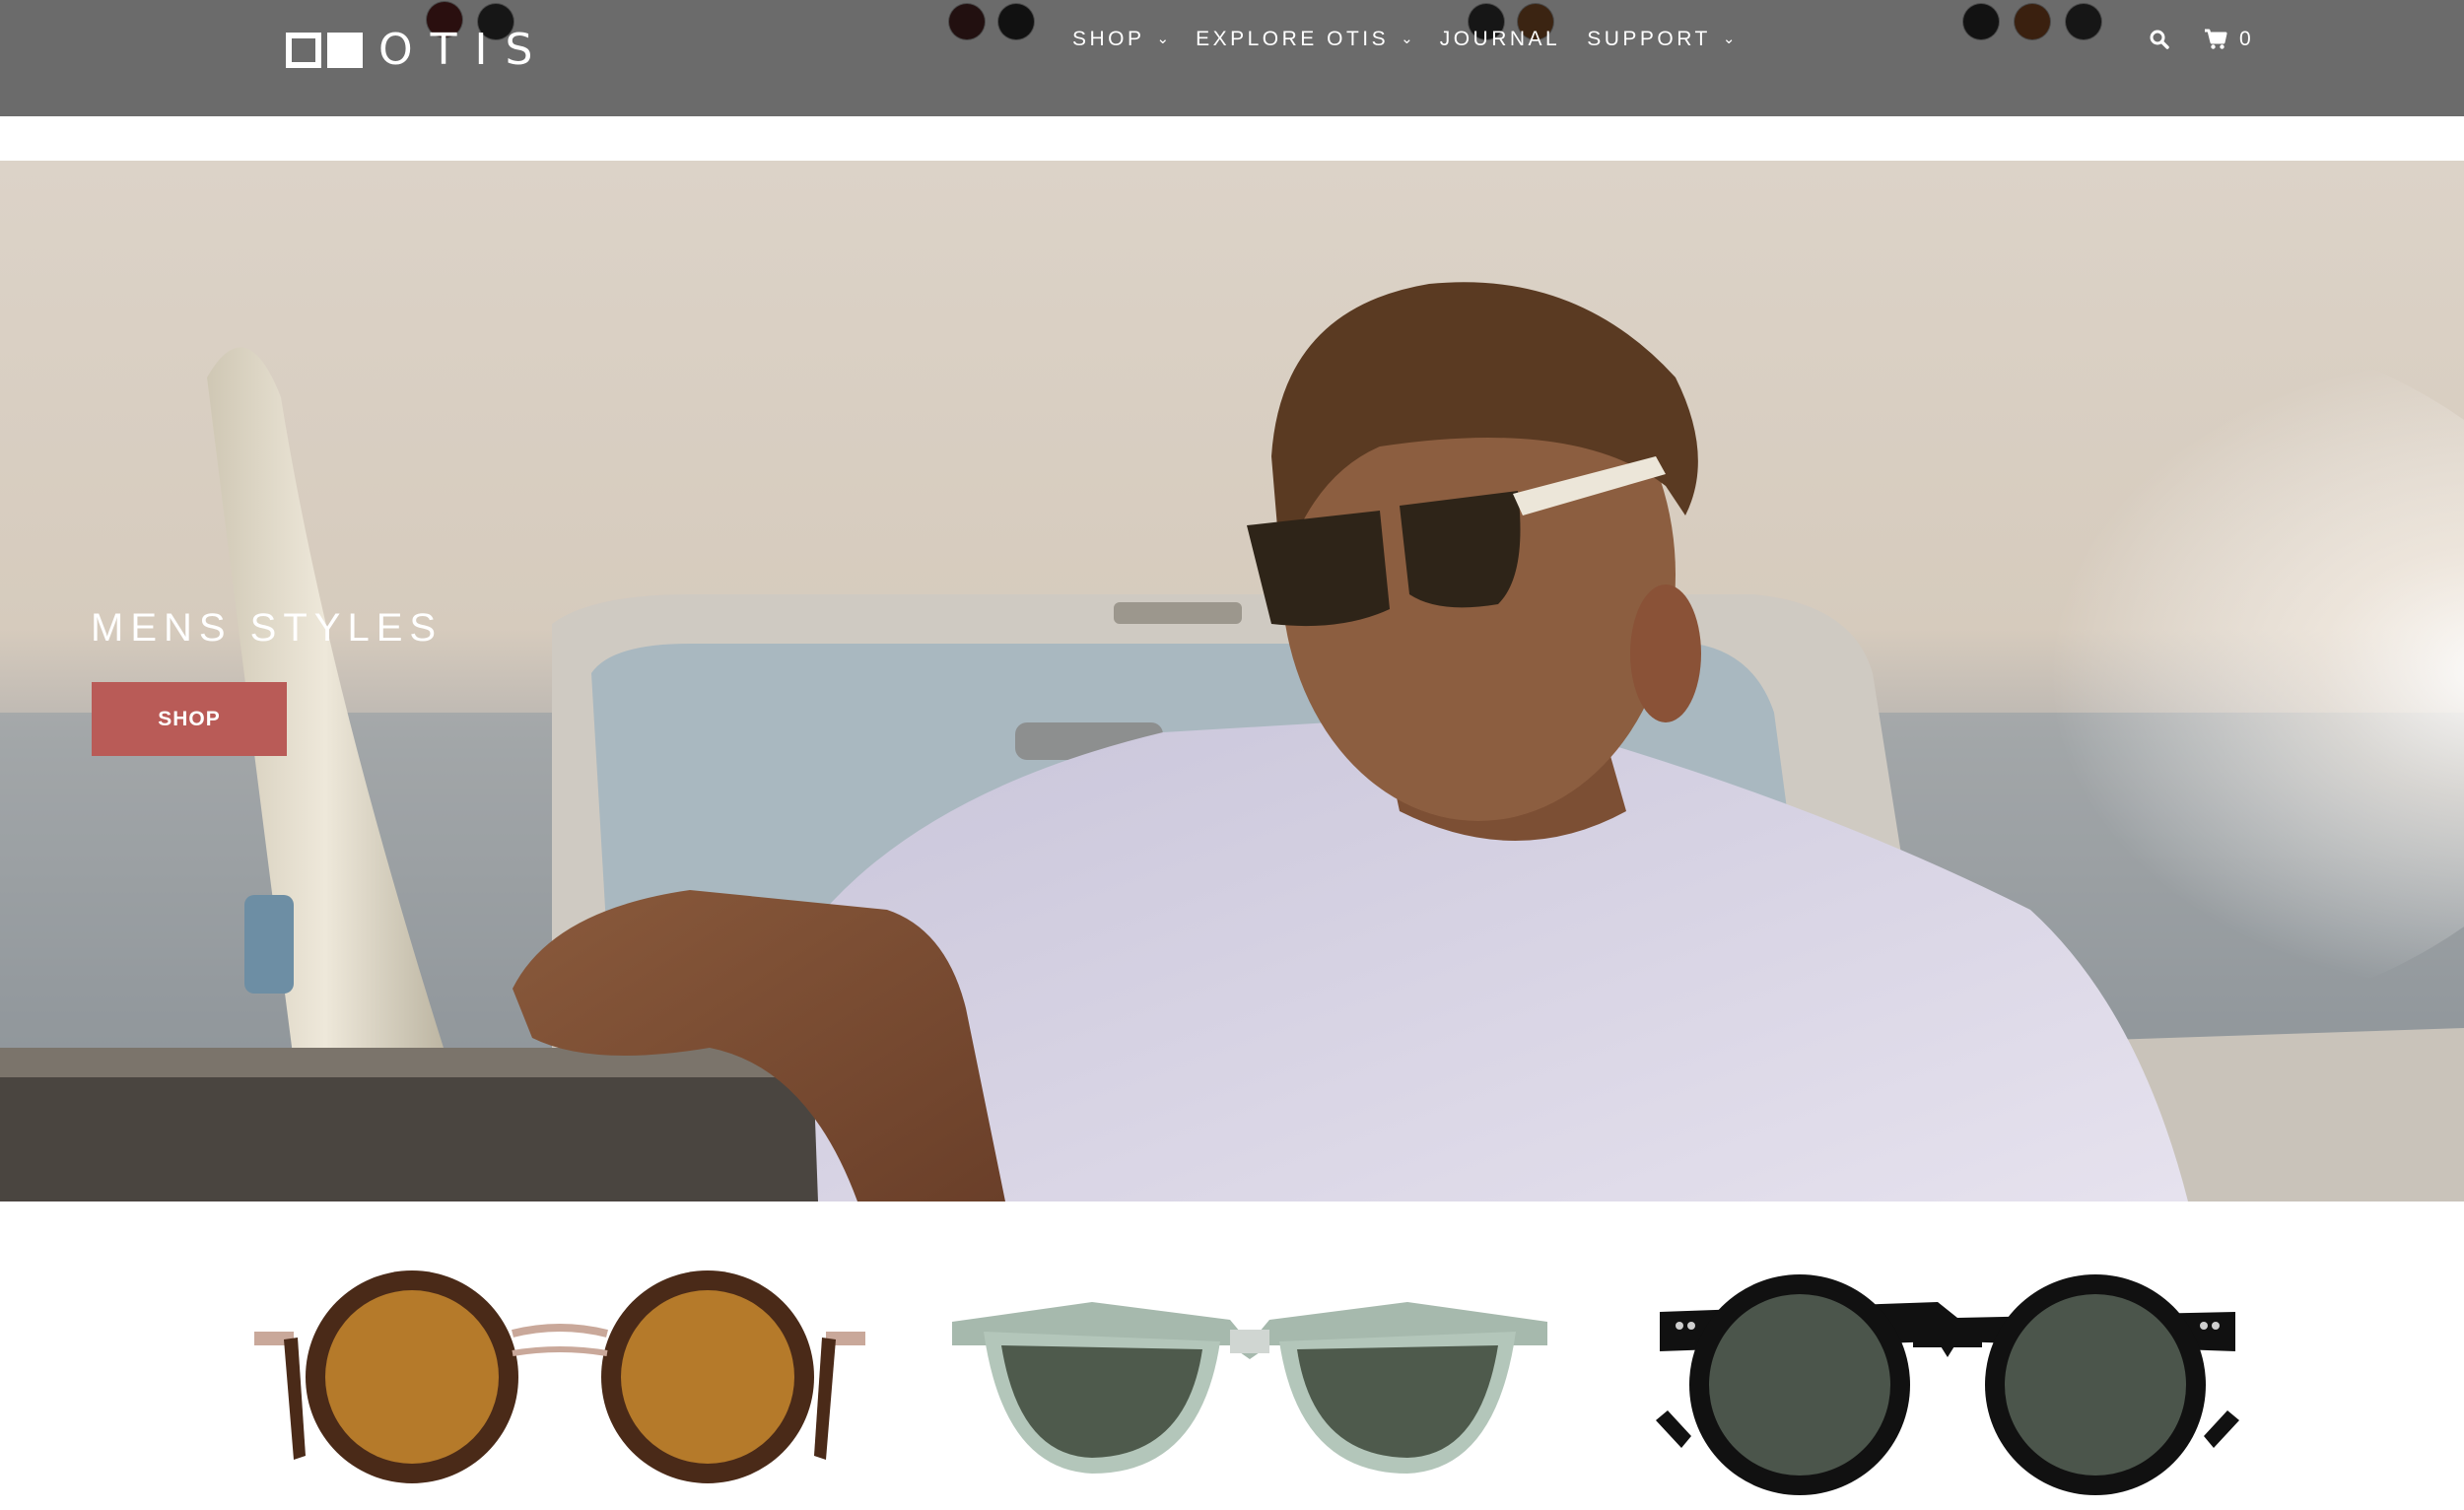 The image size is (2464, 1510). I want to click on nav-item-support: SUPPORT ⌄, so click(1661, 39).